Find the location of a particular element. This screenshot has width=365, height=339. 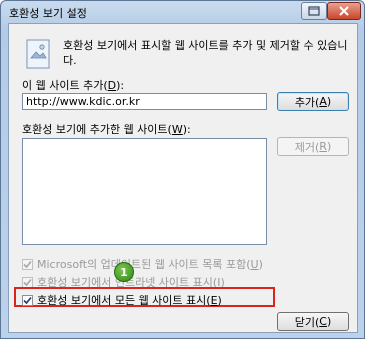

window-title: 호환성 보기 설정 is located at coordinates (48, 13).